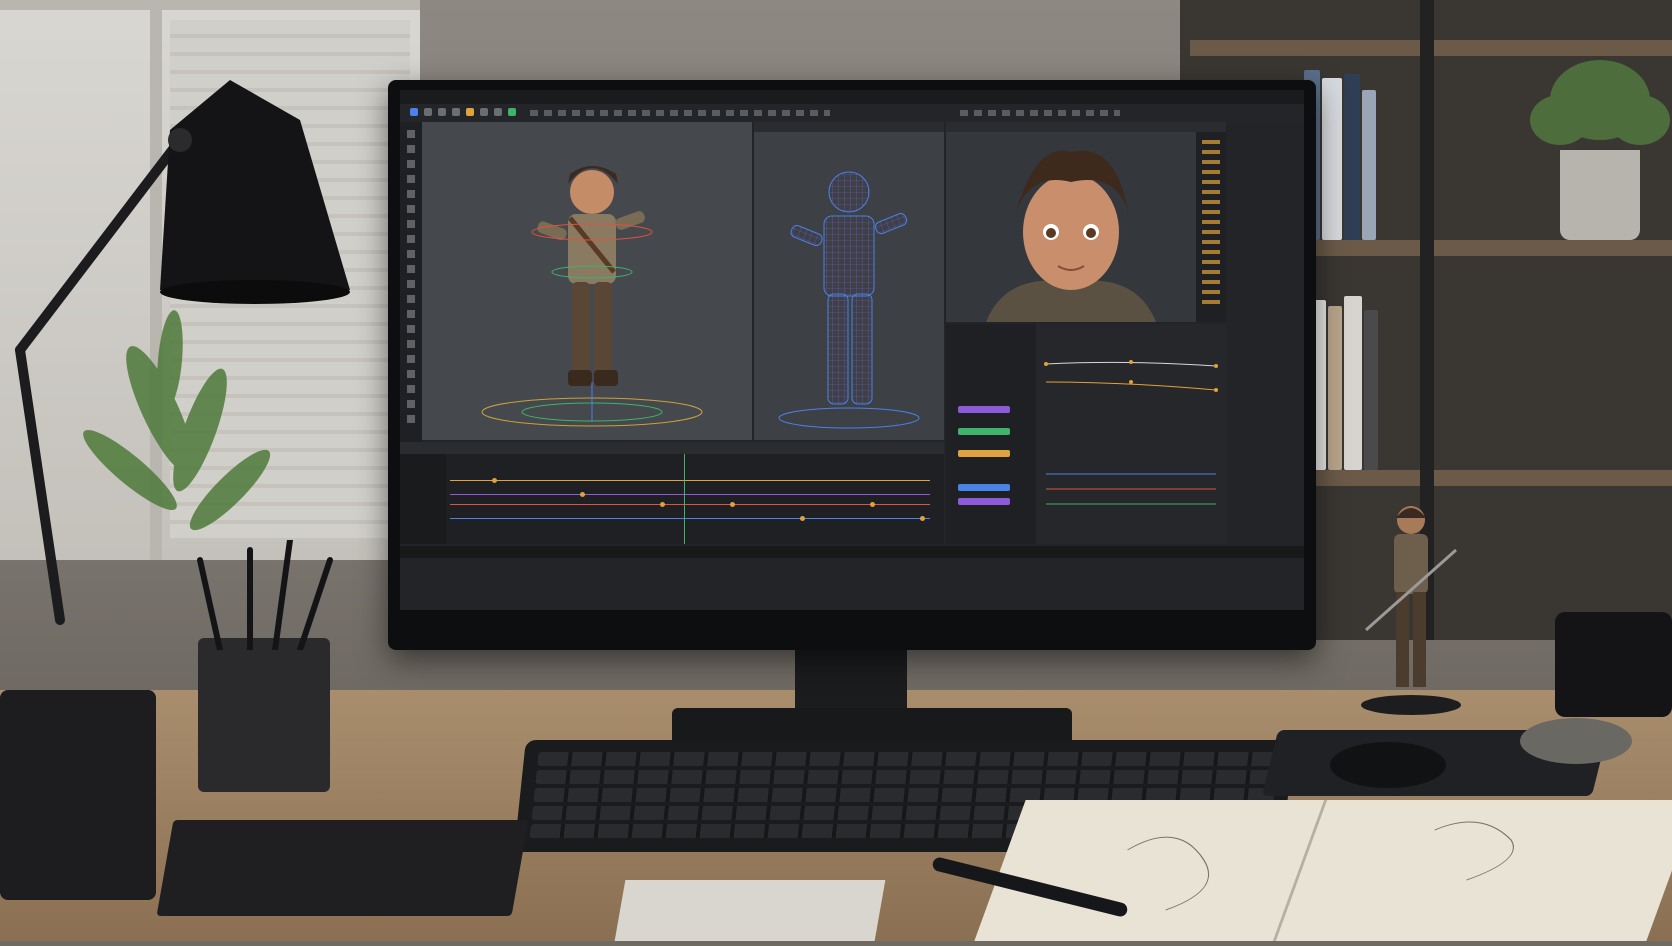 The image size is (1672, 946). What do you see at coordinates (750, 910) in the screenshot?
I see `paper` at bounding box center [750, 910].